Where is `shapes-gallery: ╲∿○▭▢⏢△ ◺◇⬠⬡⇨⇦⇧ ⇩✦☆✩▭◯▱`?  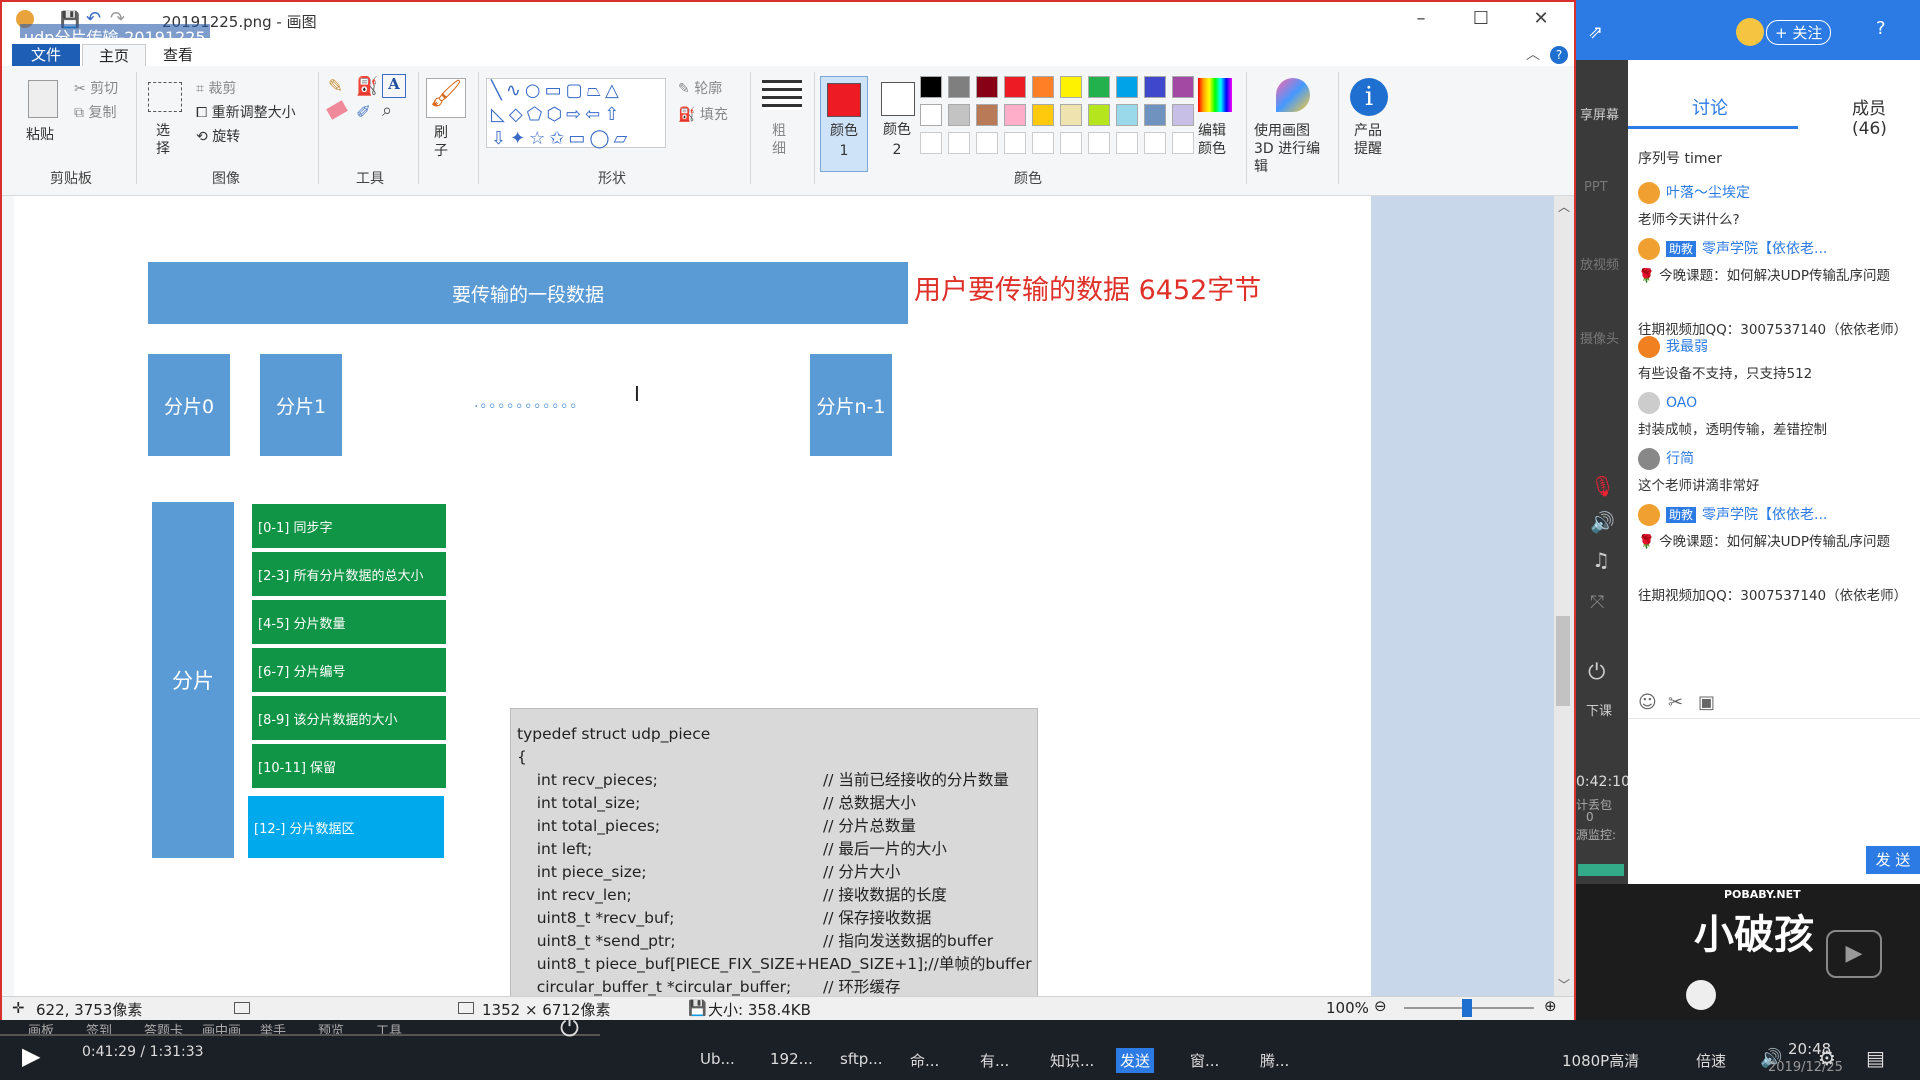
shapes-gallery: ╲∿○▭▢⏢△ ◺◇⬠⬡⇨⇦⇧ ⇩✦☆✩▭◯▱ is located at coordinates (576, 113).